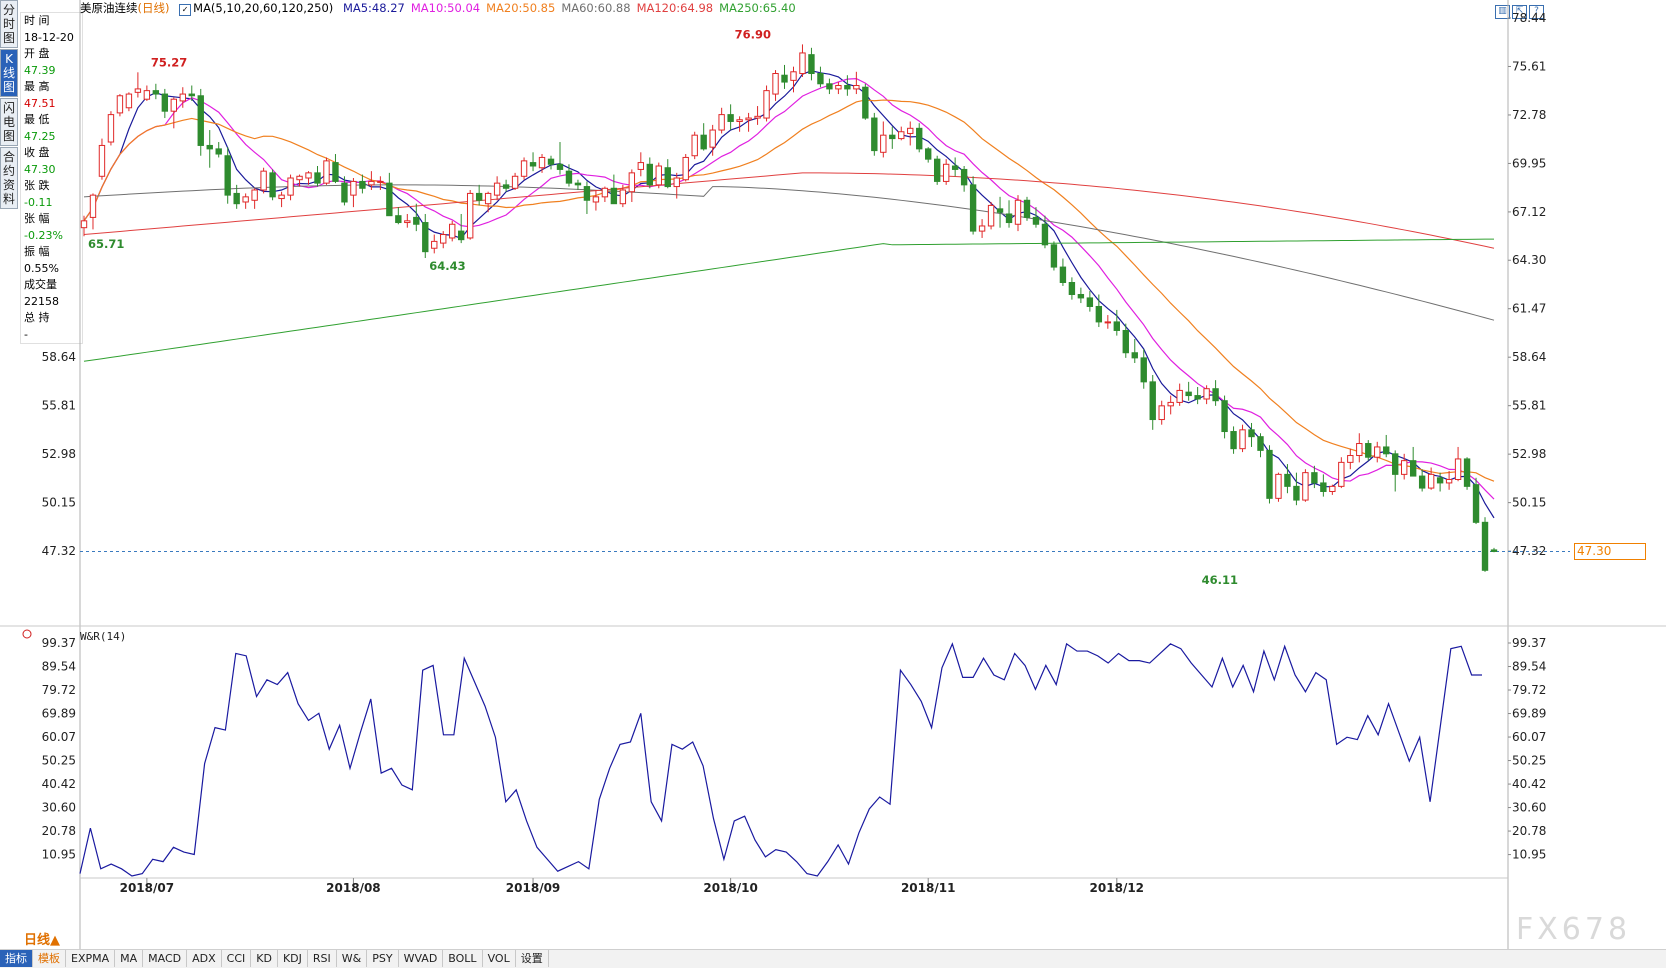  Describe the element at coordinates (533, 888) in the screenshot. I see `date-tick-label: 2018/09` at that location.